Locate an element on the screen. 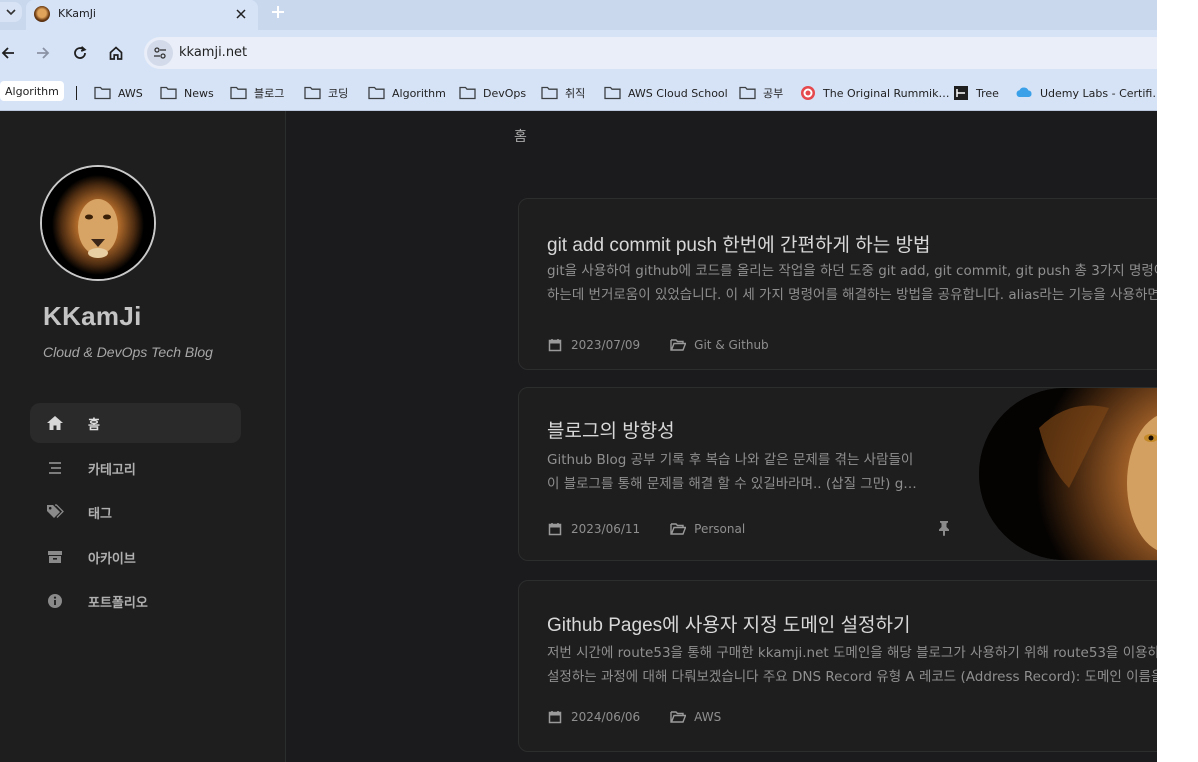  tags-icon is located at coordinates (55, 512).